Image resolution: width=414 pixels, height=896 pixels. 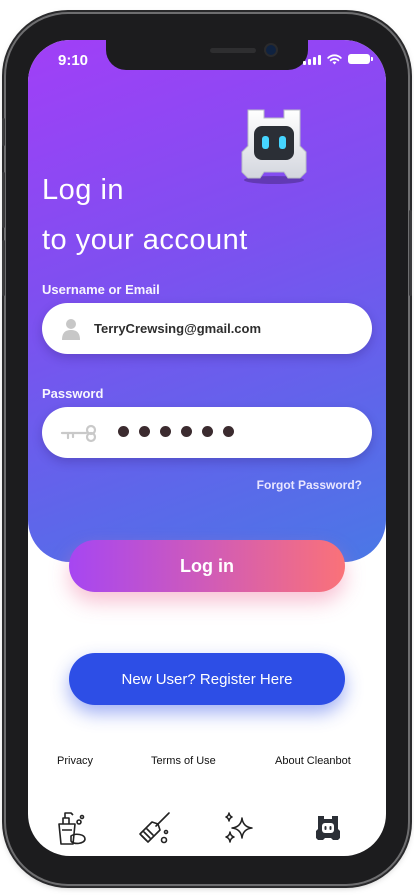 I want to click on tab-bar, so click(x=207, y=829).